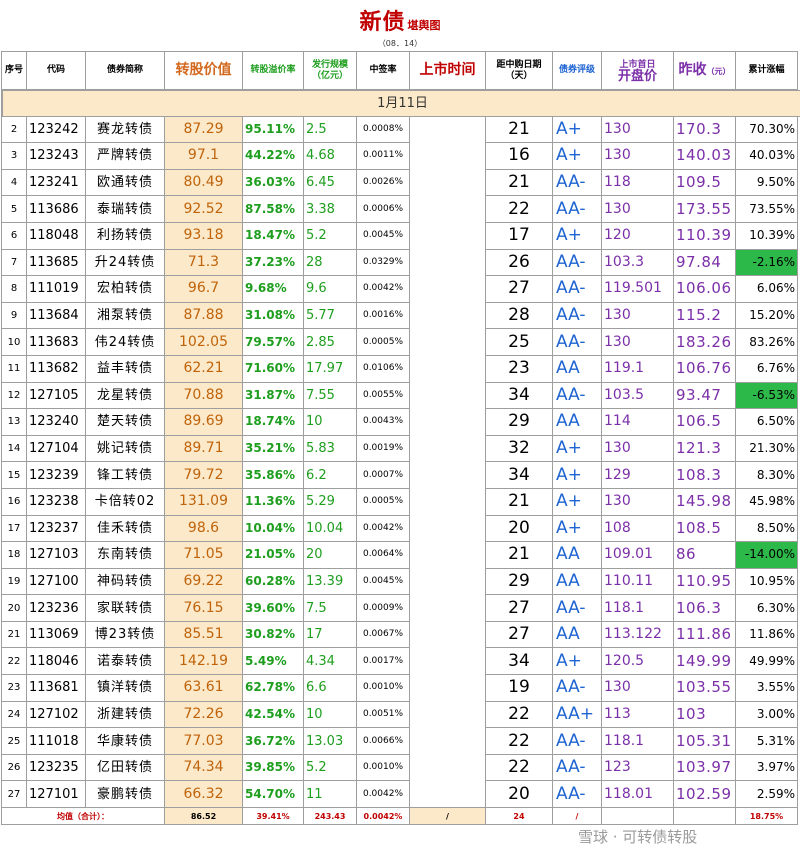  What do you see at coordinates (704, 129) in the screenshot?
I see `yesterday-close: 170.3` at bounding box center [704, 129].